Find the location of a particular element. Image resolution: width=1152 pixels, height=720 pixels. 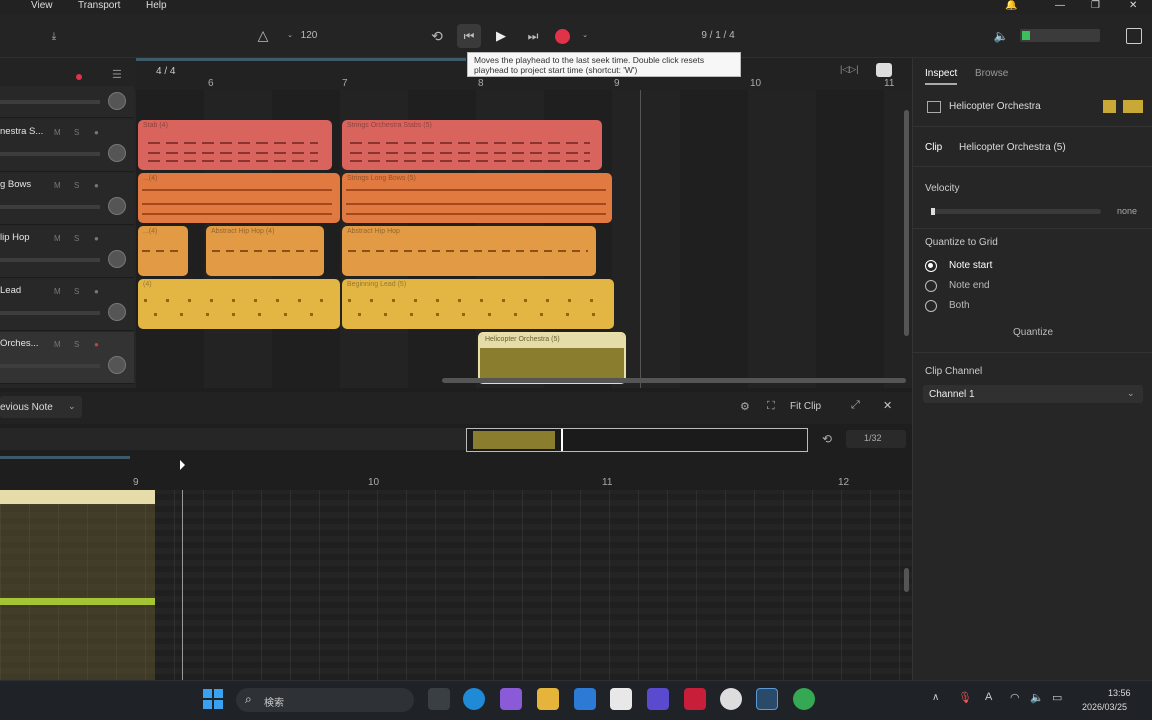

track-header is located at coordinates (67, 102).